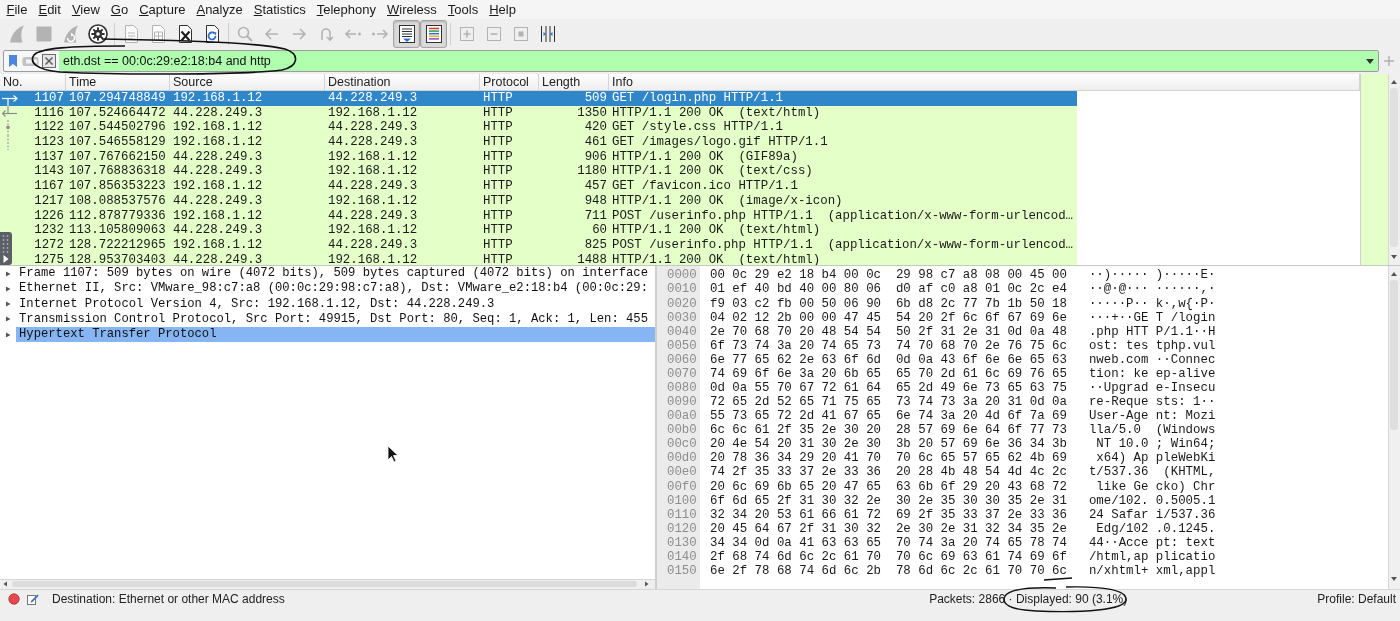 The image size is (1400, 621). Describe the element at coordinates (682, 514) in the screenshot. I see `hex-offset: 0110` at that location.